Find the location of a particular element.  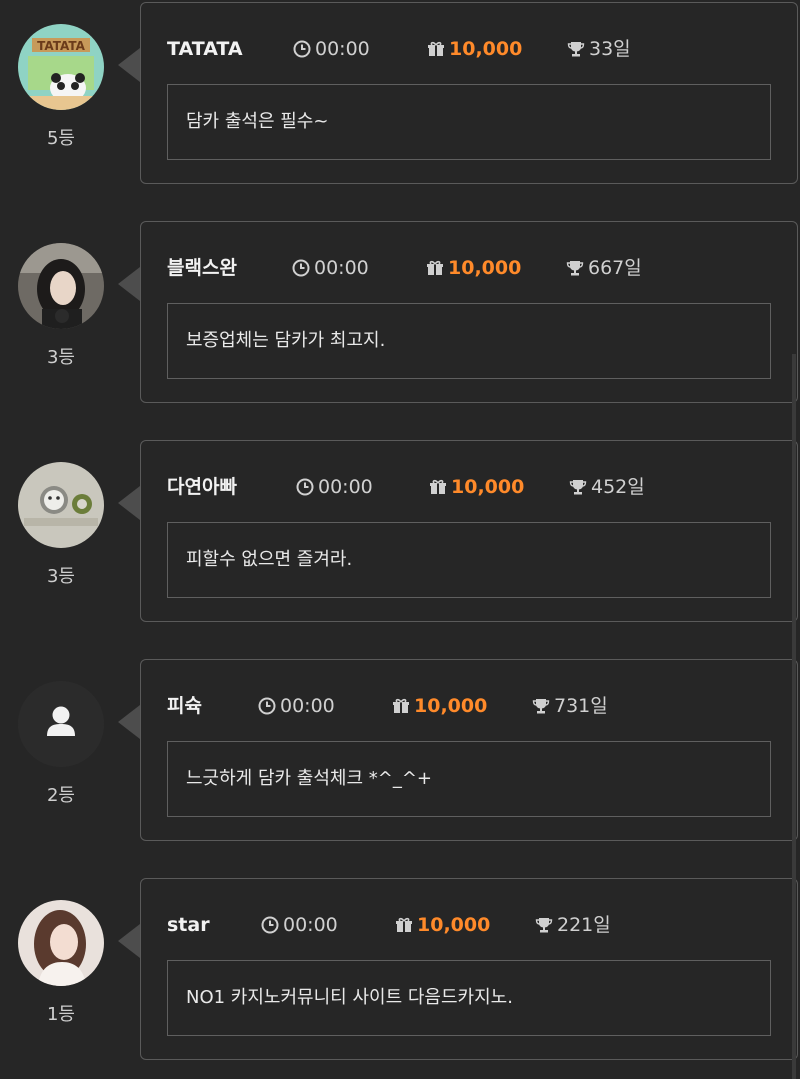

comment-text: 느긋하게 담카 출석체크 *^_^+ is located at coordinates (469, 779).